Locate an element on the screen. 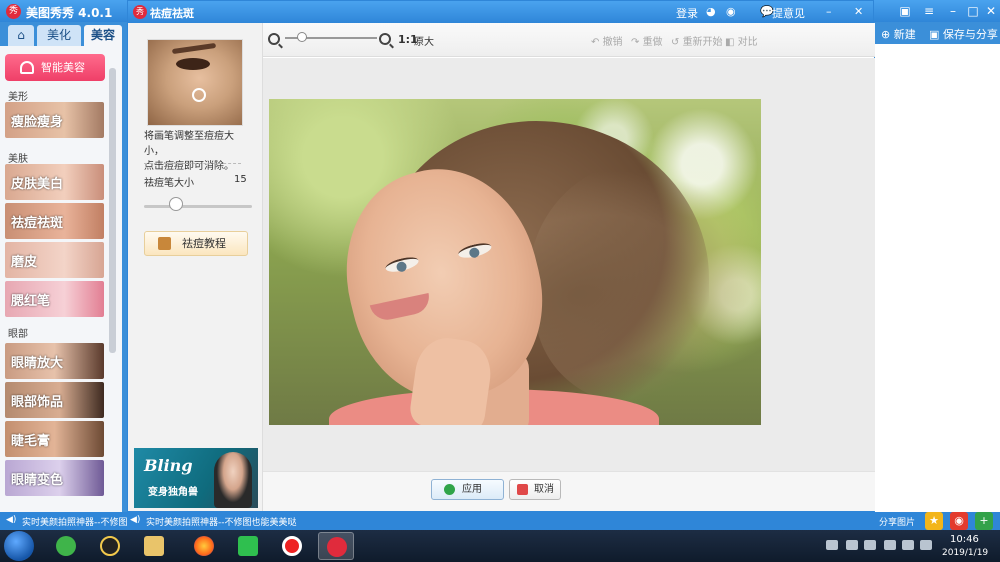 The height and width of the screenshot is (562, 1000). tool-label: 眼部饰品 is located at coordinates (37, 402).